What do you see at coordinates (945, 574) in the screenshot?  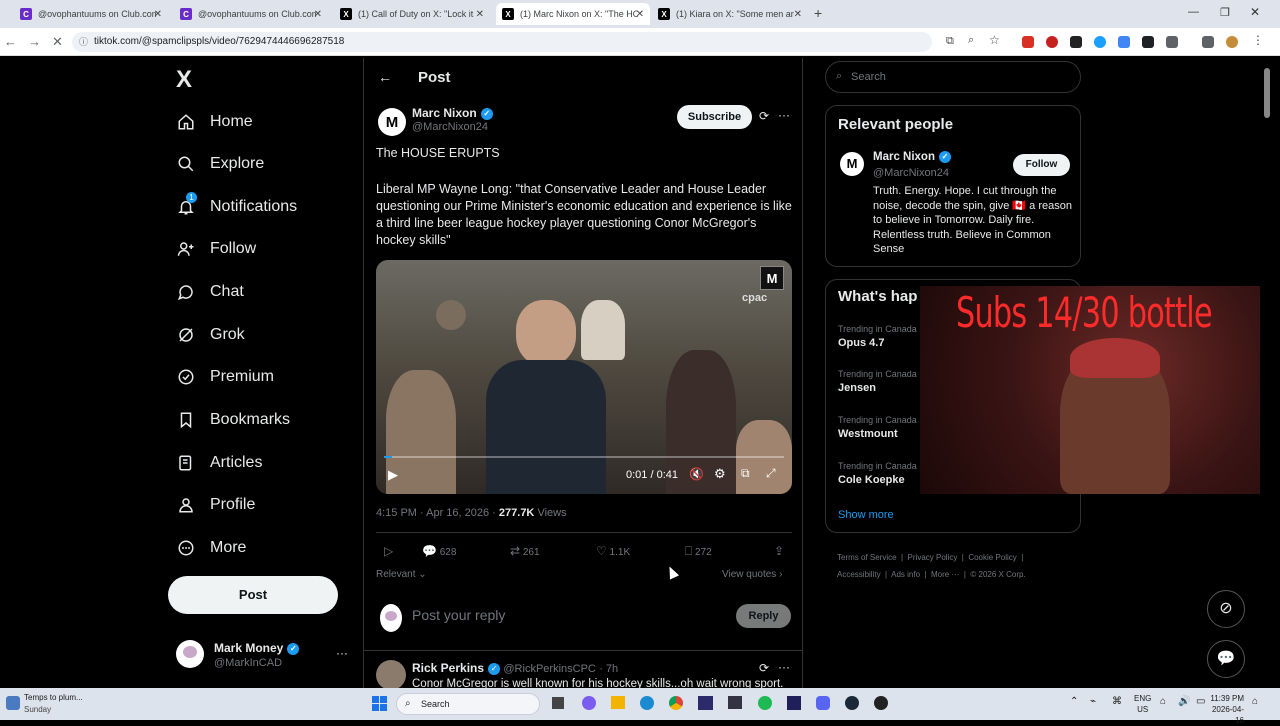 I see `footer-link: More ···` at bounding box center [945, 574].